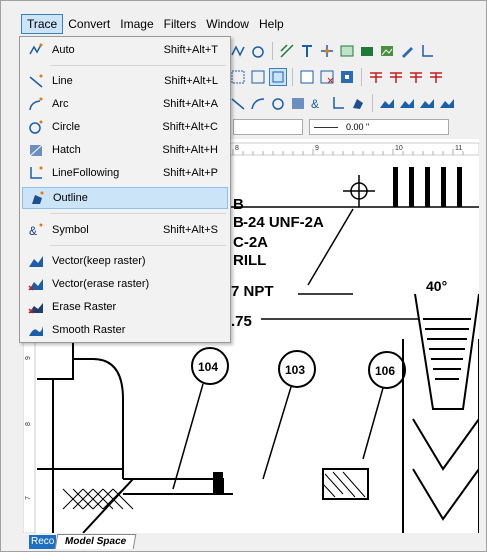 This screenshot has width=487, height=552. Describe the element at coordinates (96, 541) in the screenshot. I see `tab-model-space: Model Space` at that location.